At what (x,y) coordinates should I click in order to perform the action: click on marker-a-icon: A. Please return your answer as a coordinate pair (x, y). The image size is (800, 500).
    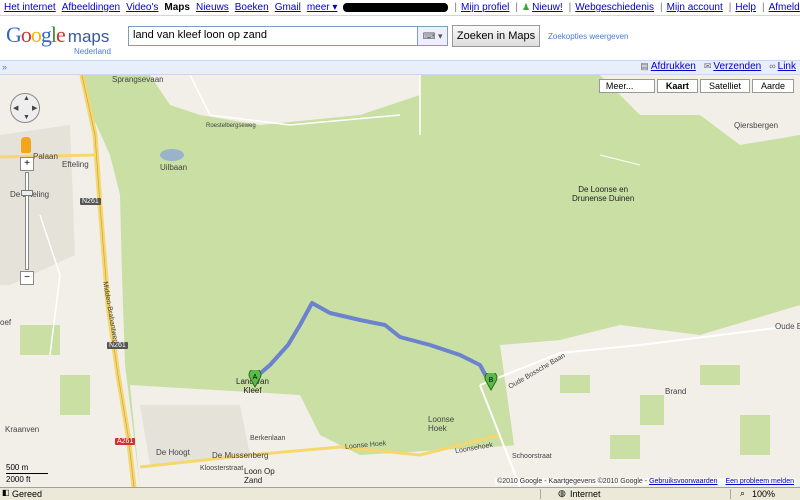
    Looking at the image, I should click on (255, 379).